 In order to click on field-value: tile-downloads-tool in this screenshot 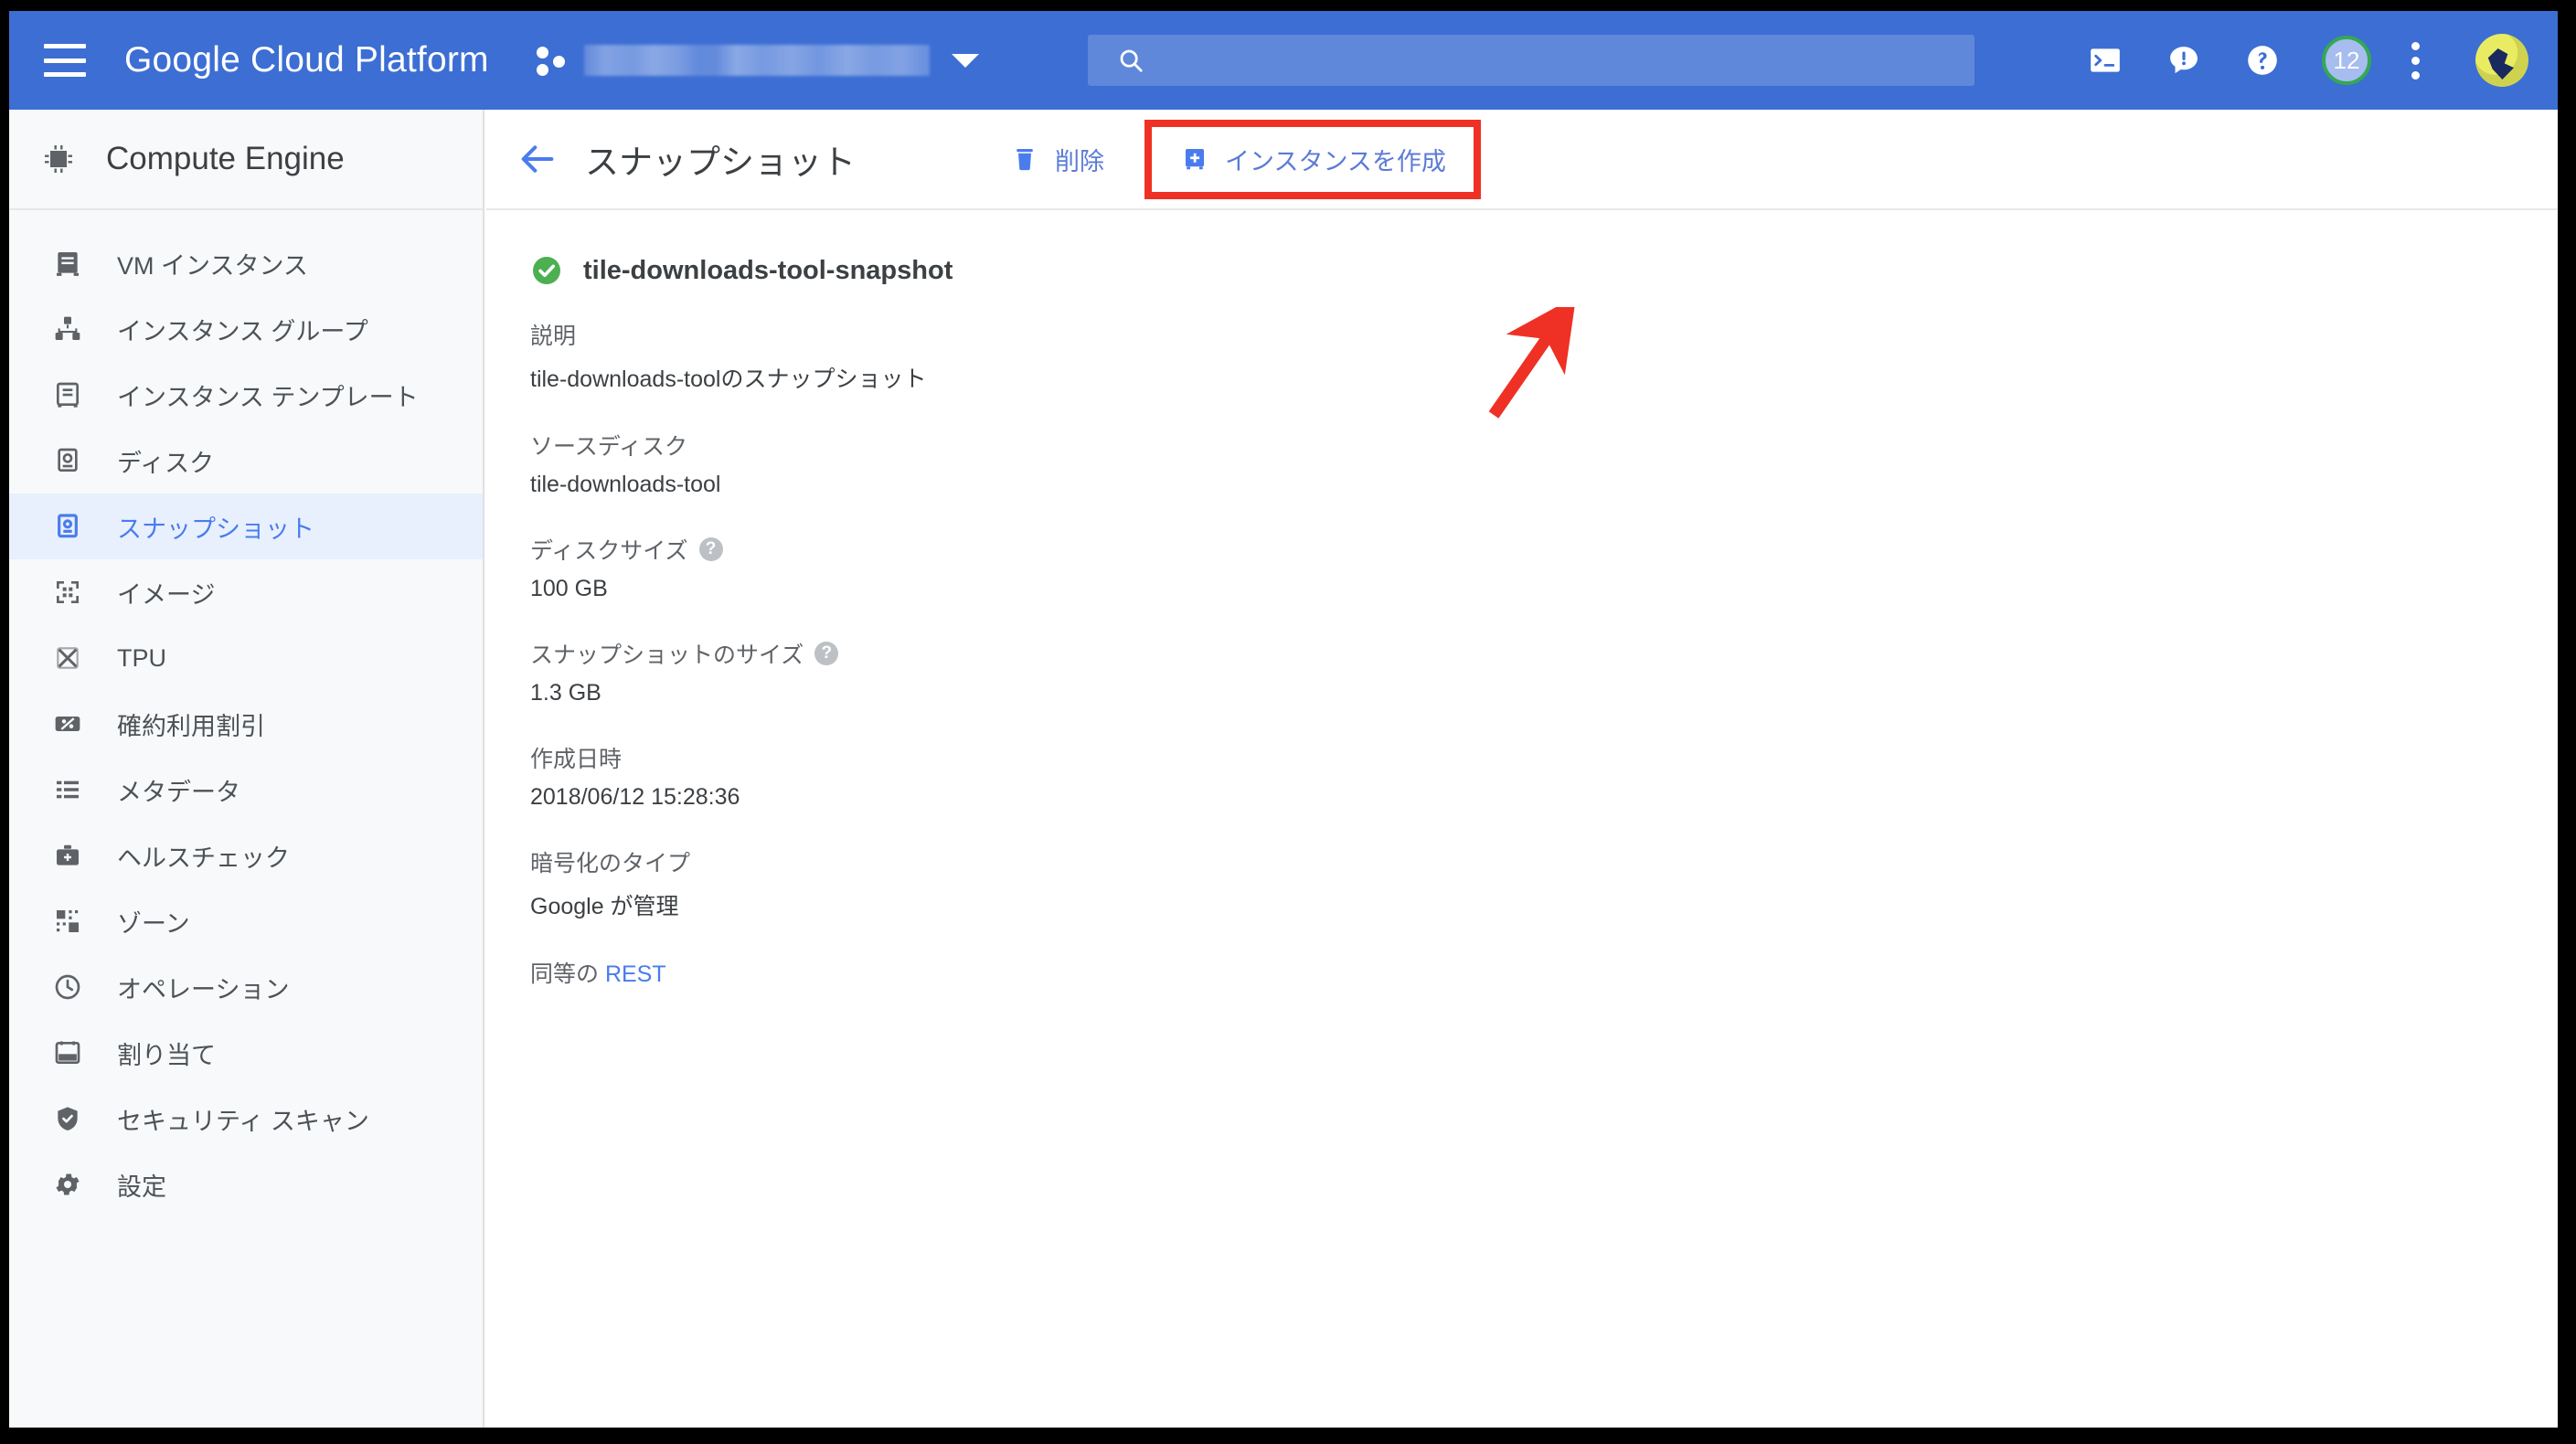, I will do `click(625, 484)`.